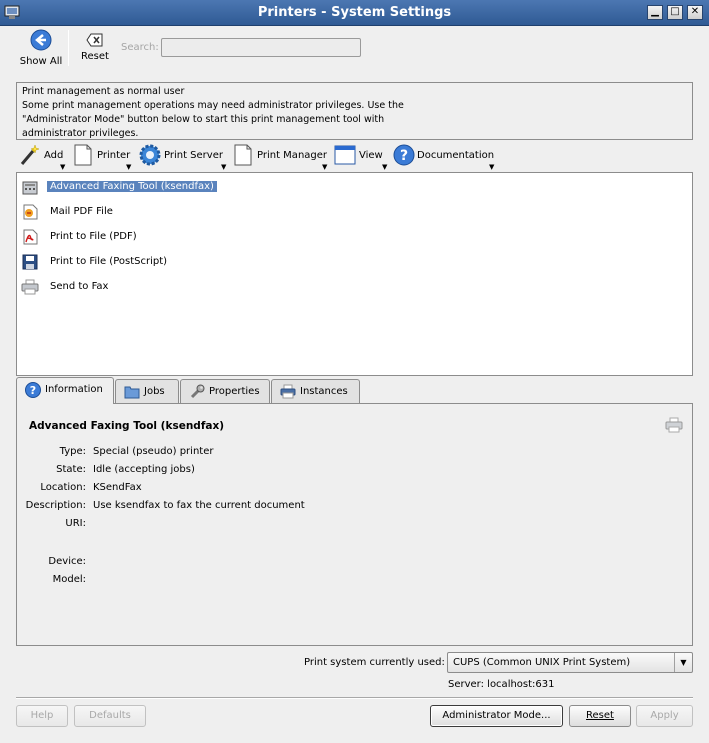  Describe the element at coordinates (150, 155) in the screenshot. I see `gear-icon` at that location.